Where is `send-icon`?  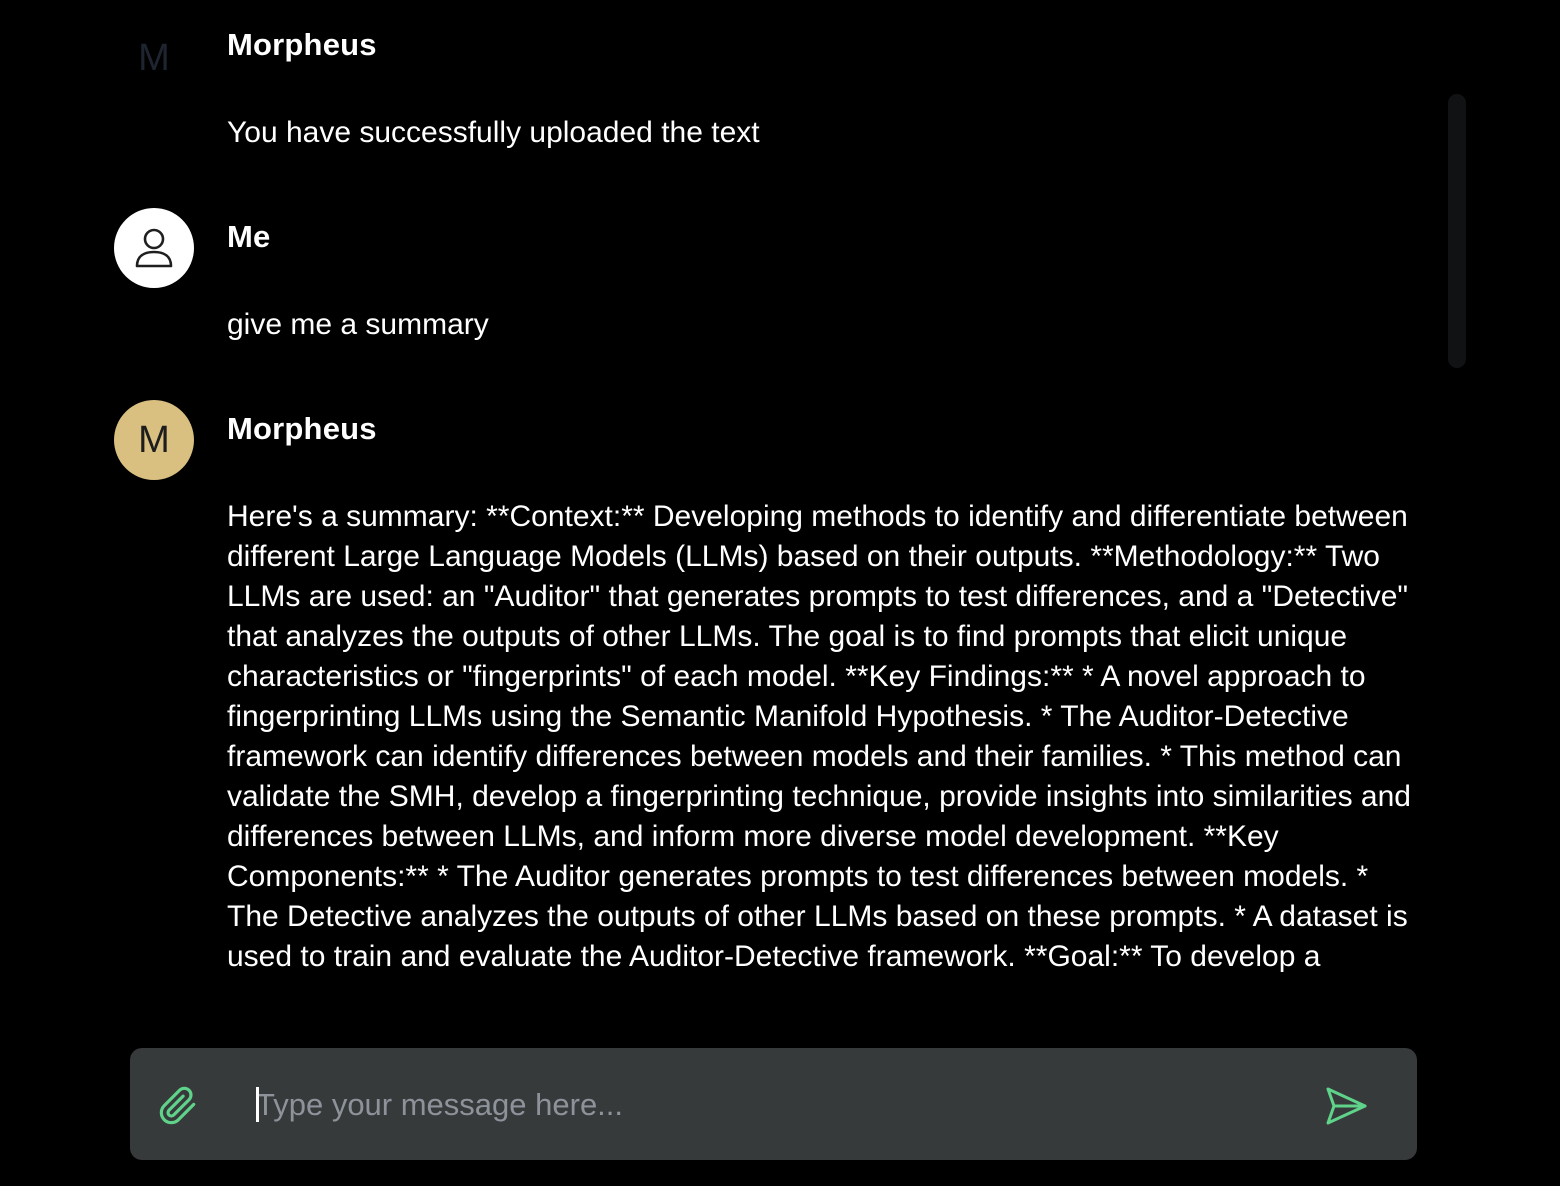
send-icon is located at coordinates (1346, 1106).